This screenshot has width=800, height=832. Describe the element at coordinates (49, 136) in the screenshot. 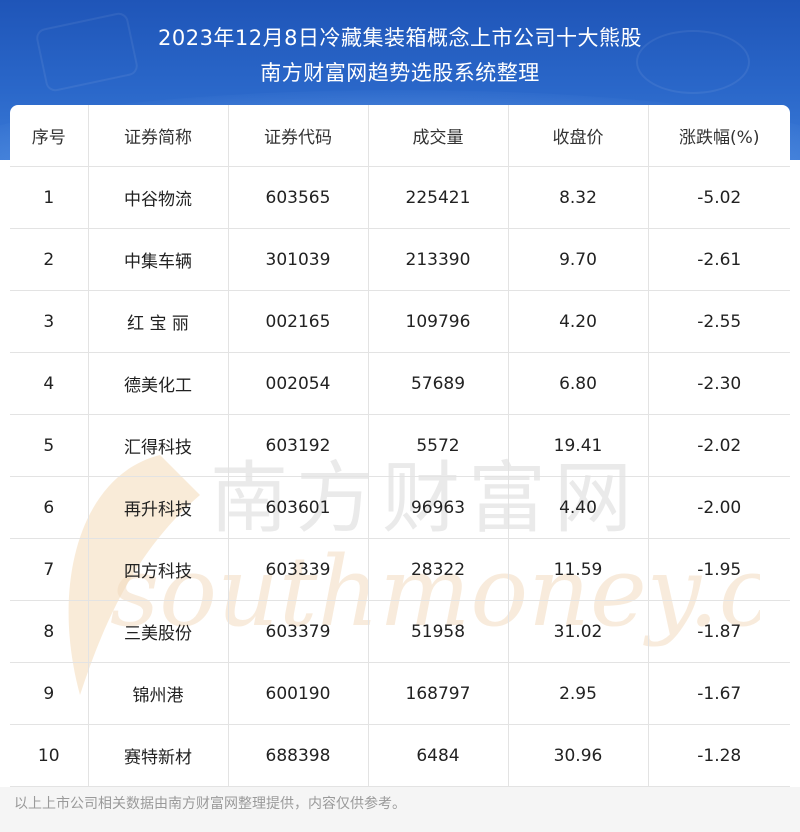

I see `column-header-rank: 序号` at that location.